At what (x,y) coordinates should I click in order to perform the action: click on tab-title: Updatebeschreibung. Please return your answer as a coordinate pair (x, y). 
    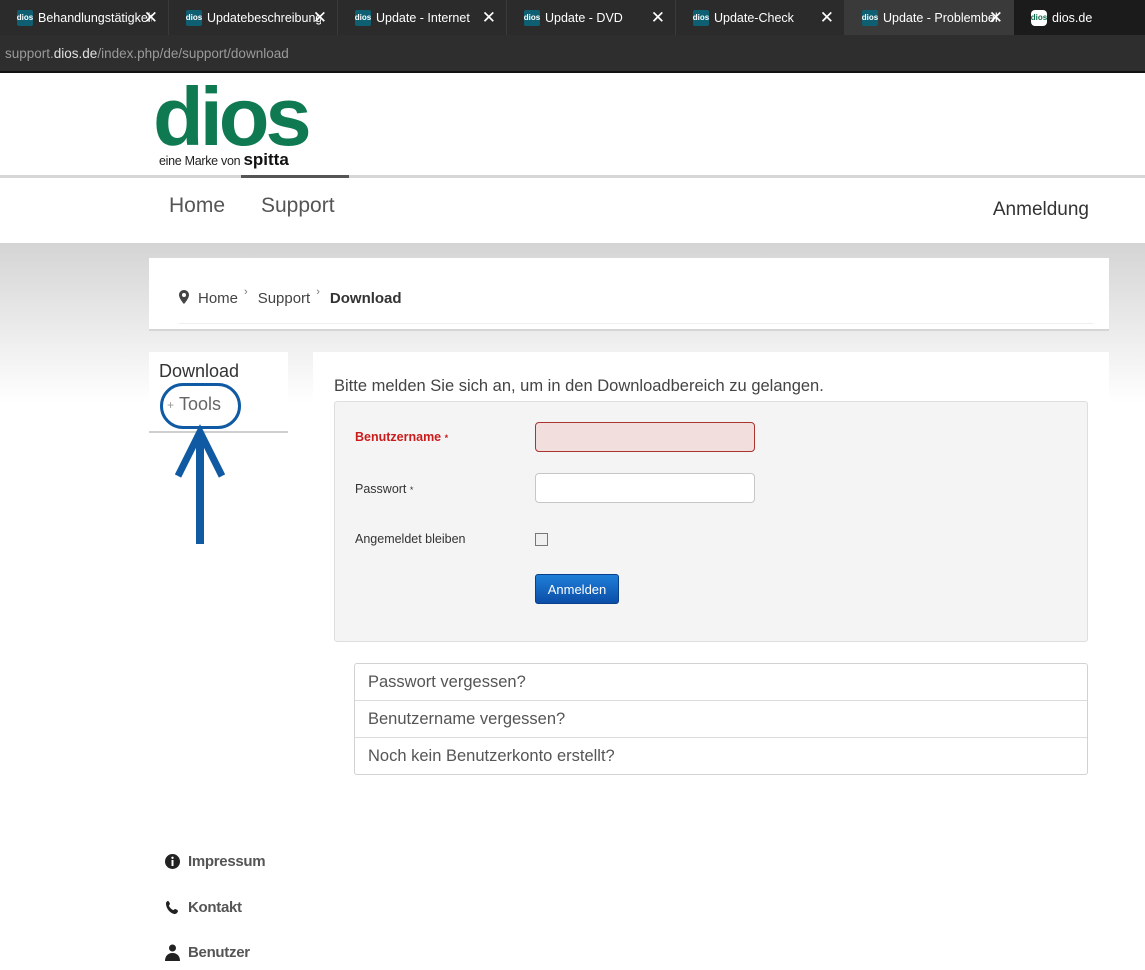
    Looking at the image, I should click on (264, 17).